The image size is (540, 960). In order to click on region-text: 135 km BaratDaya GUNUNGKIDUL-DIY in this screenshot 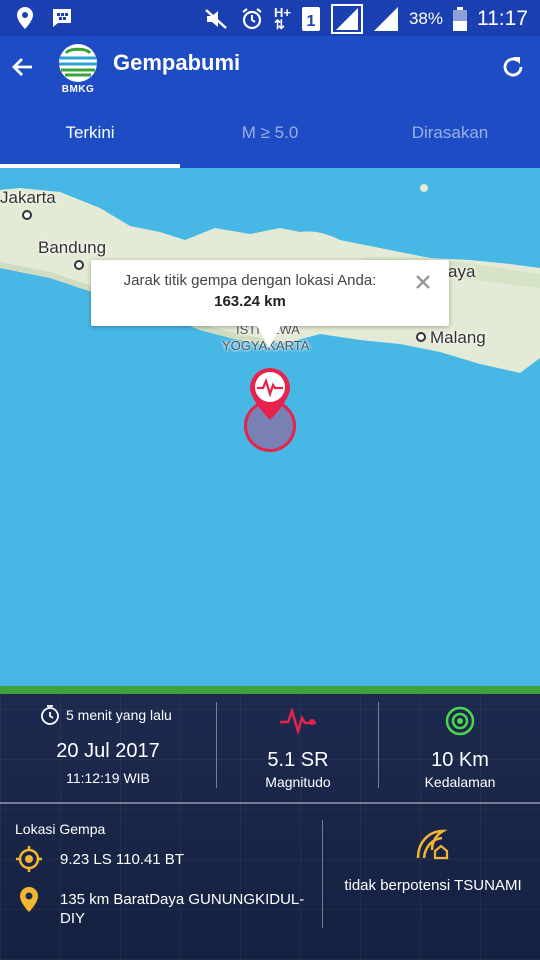, I will do `click(182, 909)`.